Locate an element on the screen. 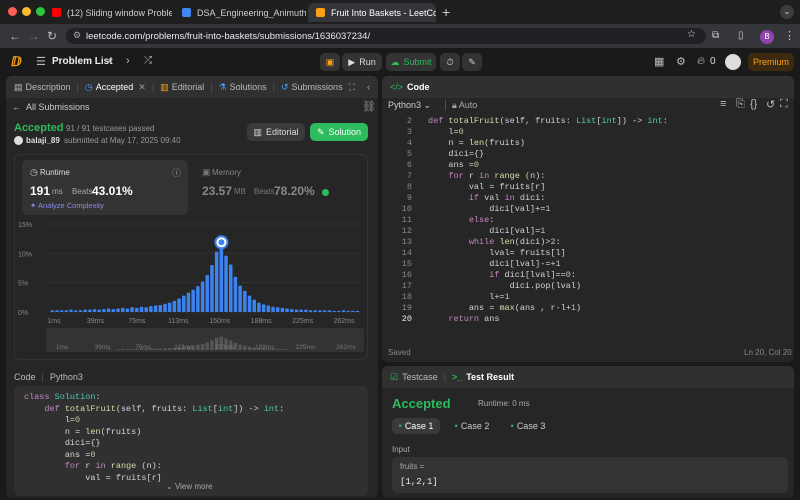  submitted-time: submitted at May 17, 2025 09:40 is located at coordinates (122, 140).